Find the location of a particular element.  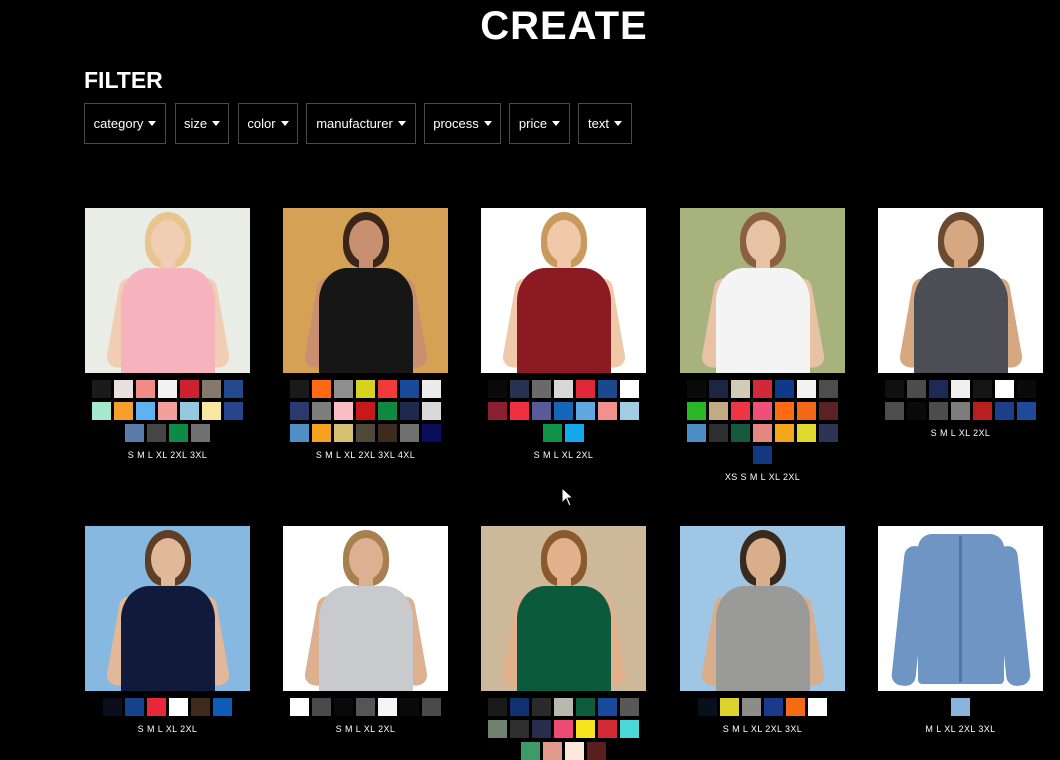

denim-shirt-photo is located at coordinates (960, 608).